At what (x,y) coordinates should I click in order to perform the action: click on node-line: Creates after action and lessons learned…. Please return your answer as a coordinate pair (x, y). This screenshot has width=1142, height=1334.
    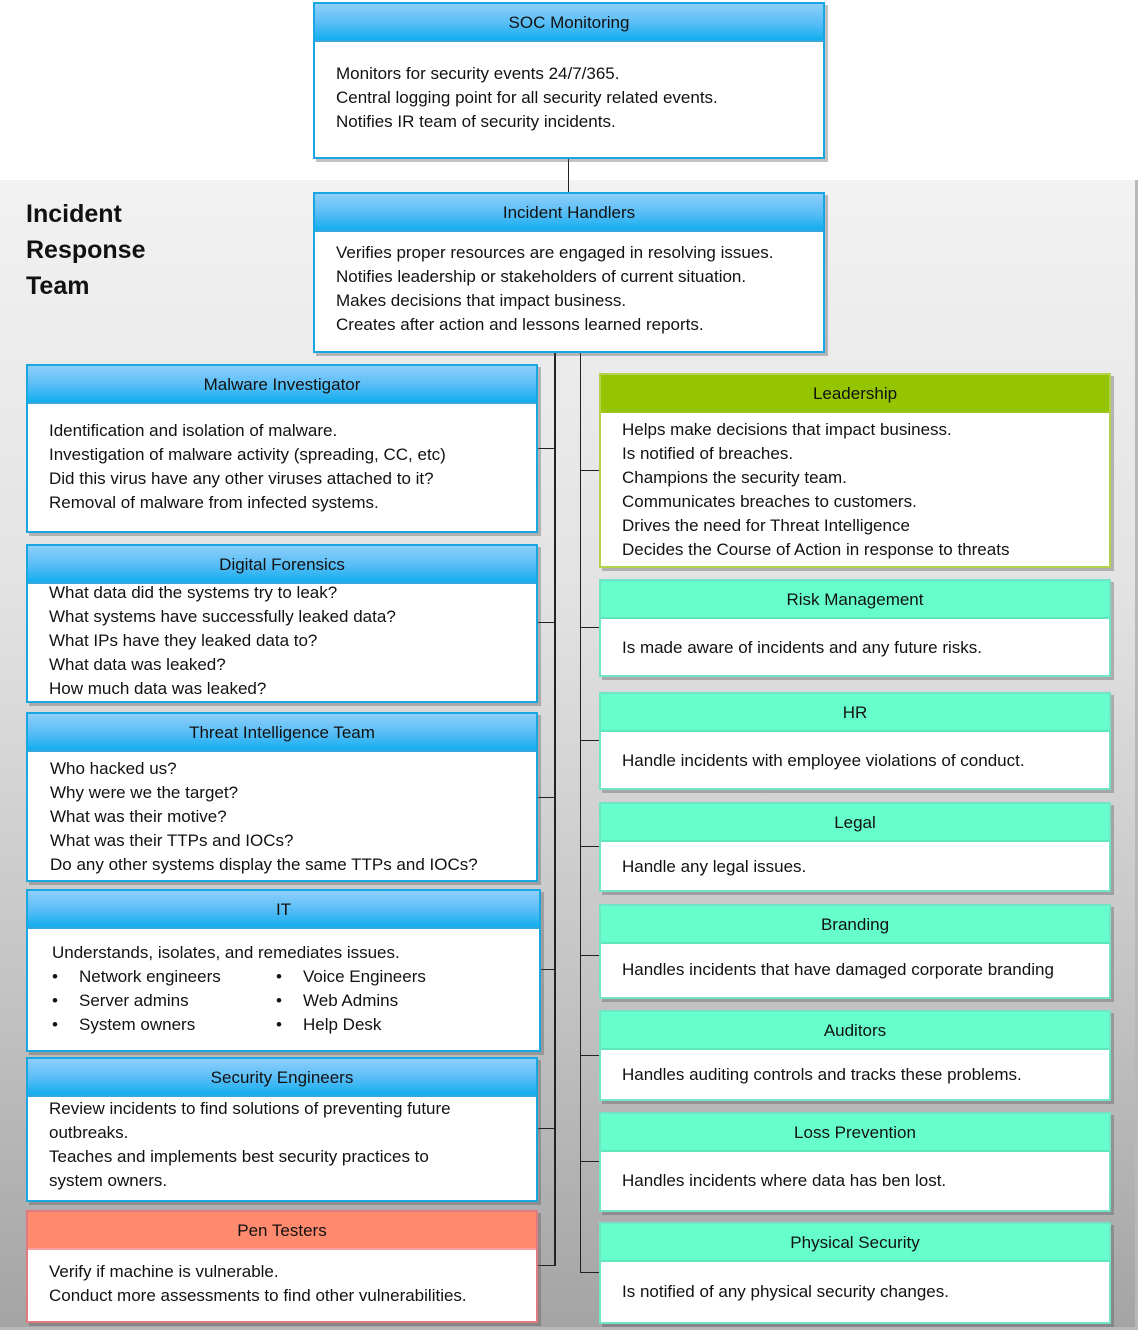
    Looking at the image, I should click on (520, 324).